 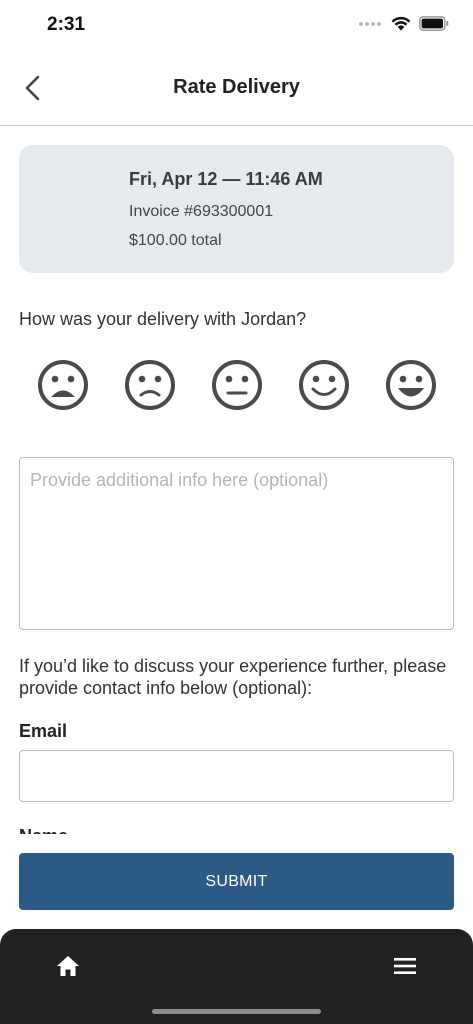 I want to click on neutral-face-icon, so click(x=237, y=385).